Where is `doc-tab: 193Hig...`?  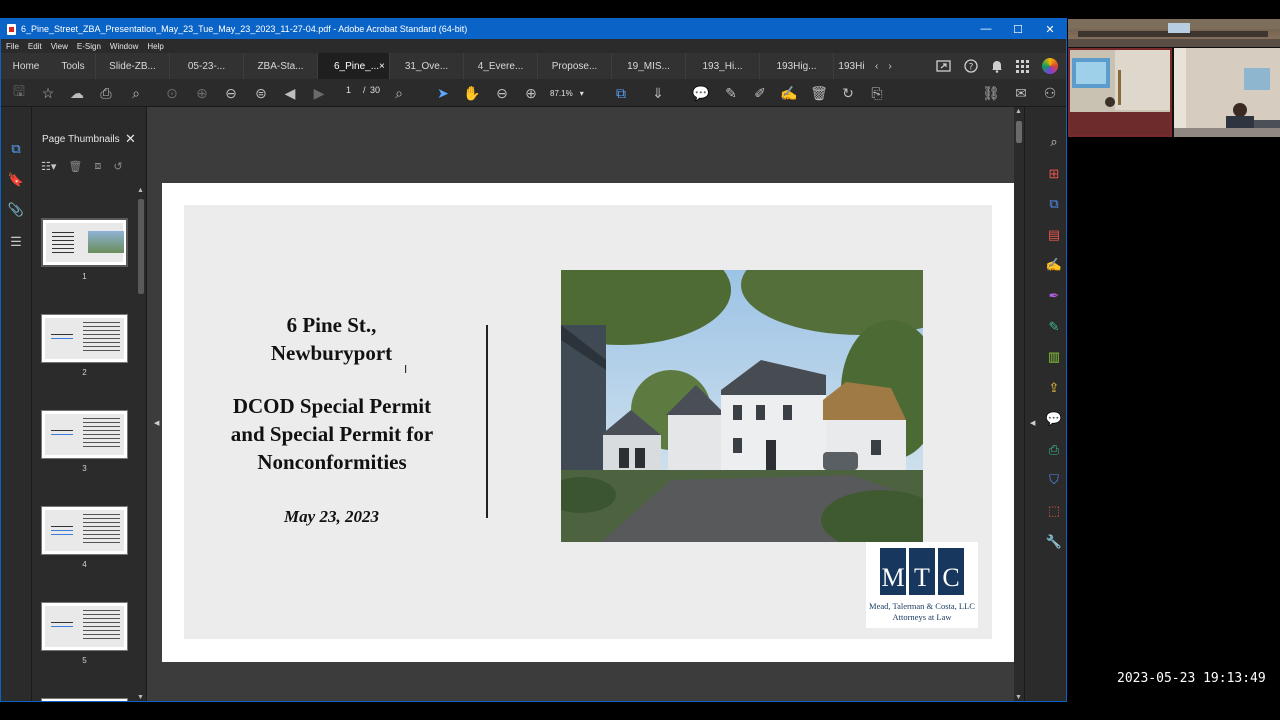
doc-tab: 193Hig... is located at coordinates (796, 66).